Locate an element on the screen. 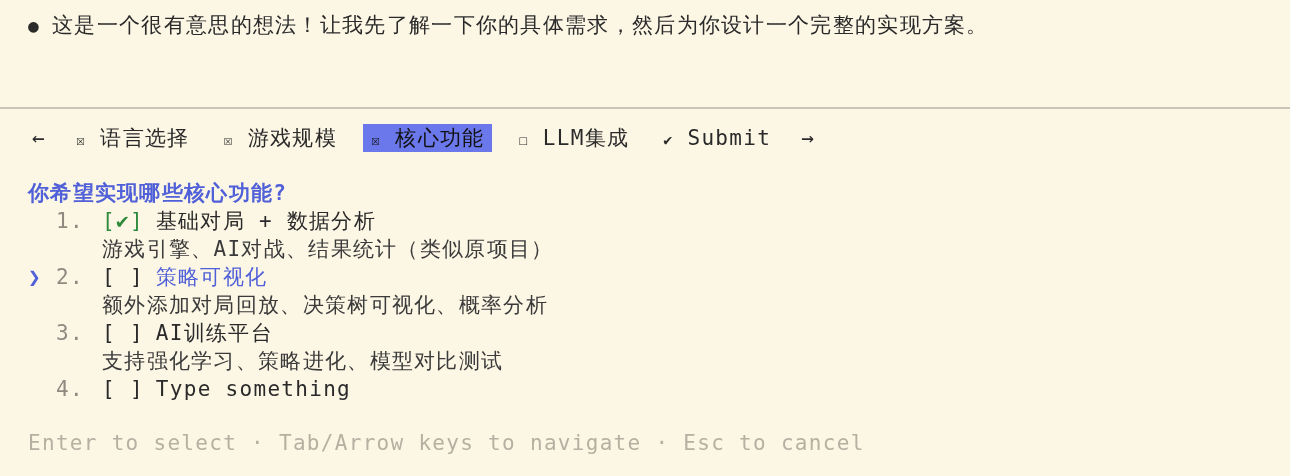  checkbox: [✔] is located at coordinates (123, 221).